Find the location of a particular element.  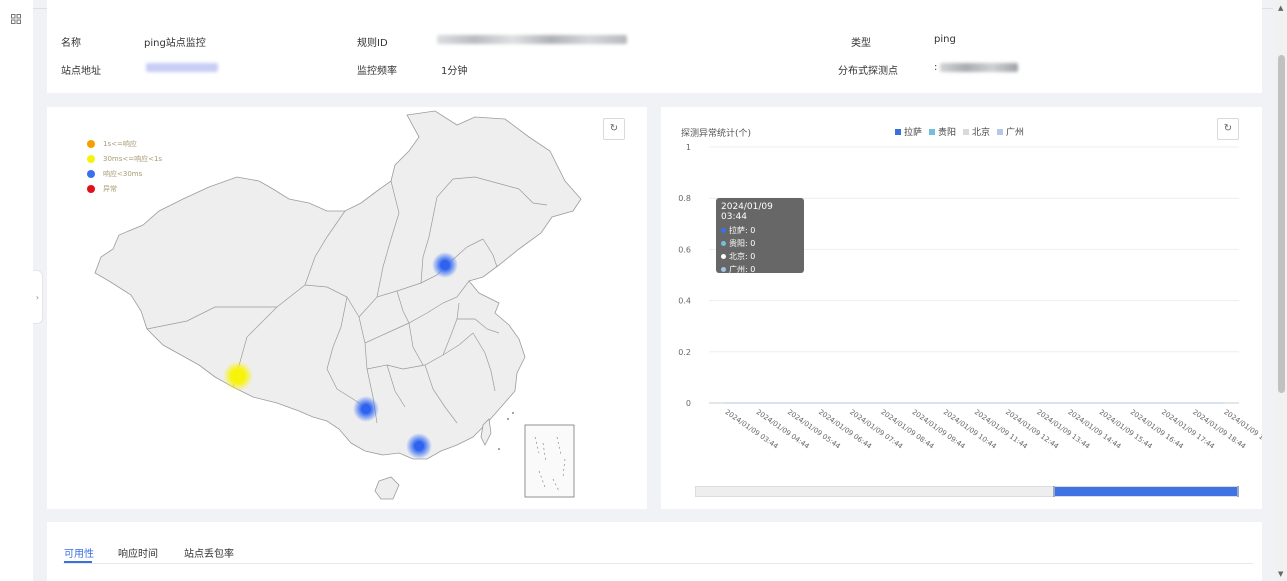

metrics-tabs-card: 可用性 响应时间 站点丢包率 is located at coordinates (654, 551).